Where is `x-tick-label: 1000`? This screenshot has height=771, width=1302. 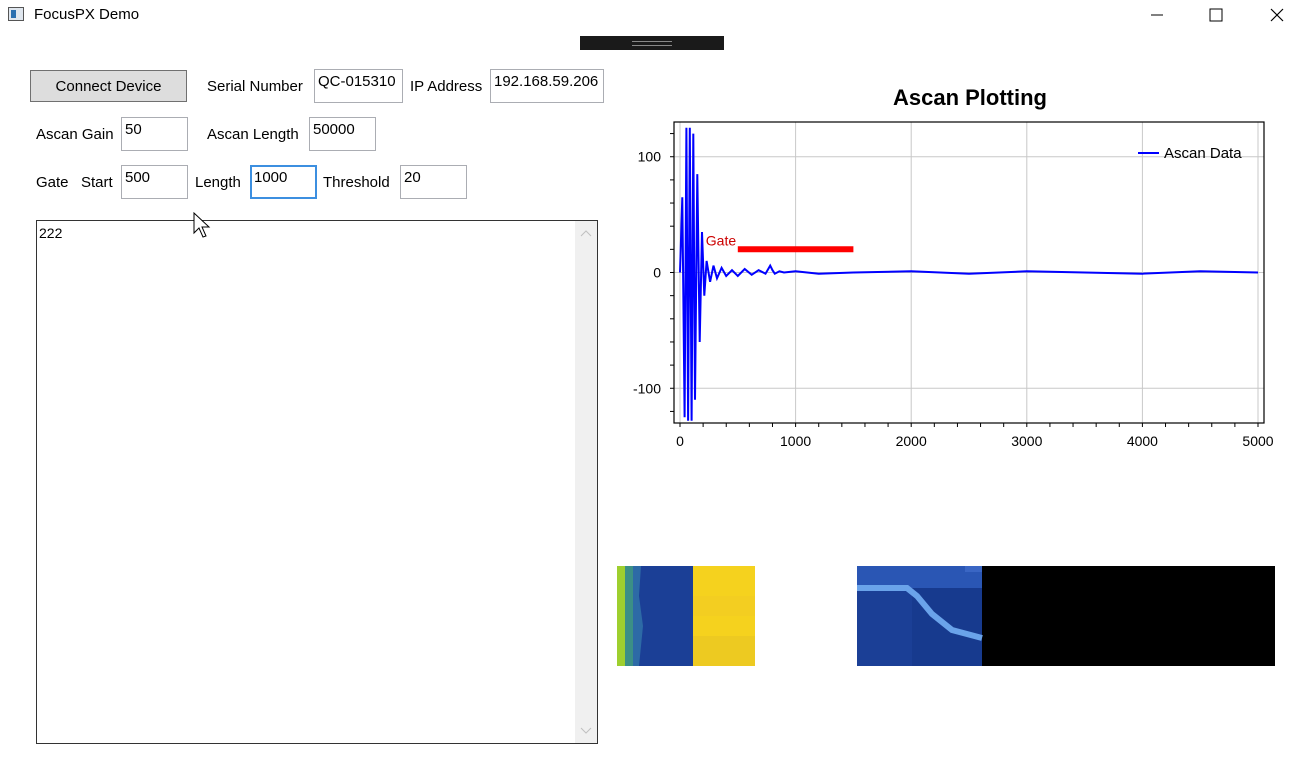
x-tick-label: 1000 is located at coordinates (795, 441).